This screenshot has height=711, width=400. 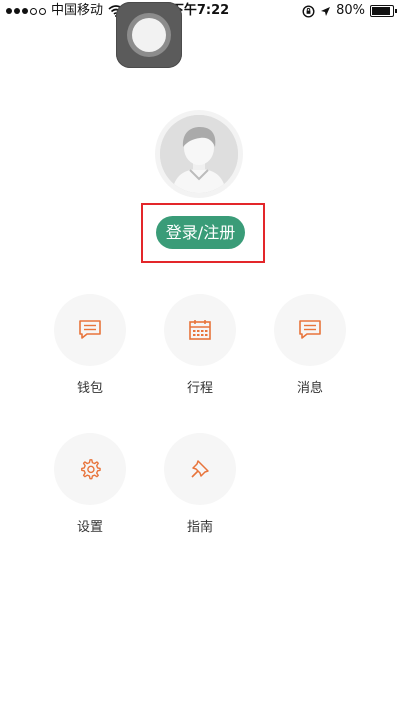 I want to click on menu-item-label: 消息, so click(x=309, y=388).